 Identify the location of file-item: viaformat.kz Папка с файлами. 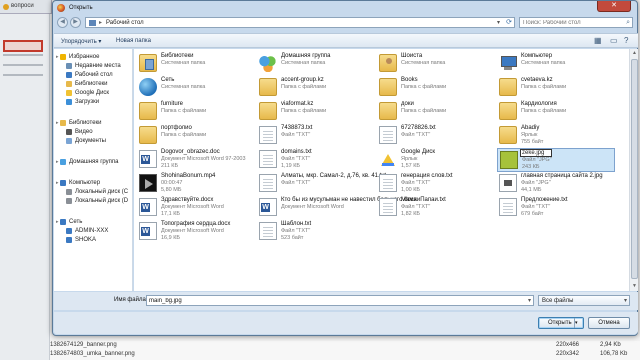
(316, 112).